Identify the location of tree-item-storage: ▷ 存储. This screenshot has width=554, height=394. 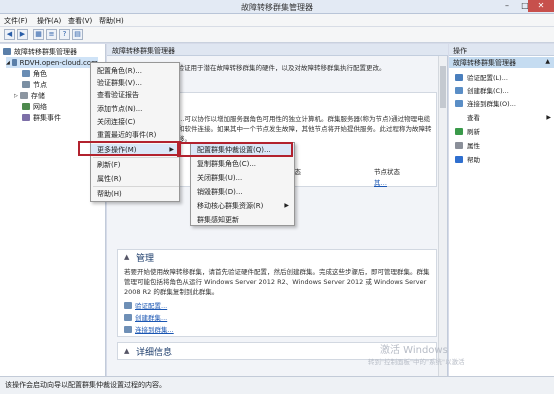
(29, 95).